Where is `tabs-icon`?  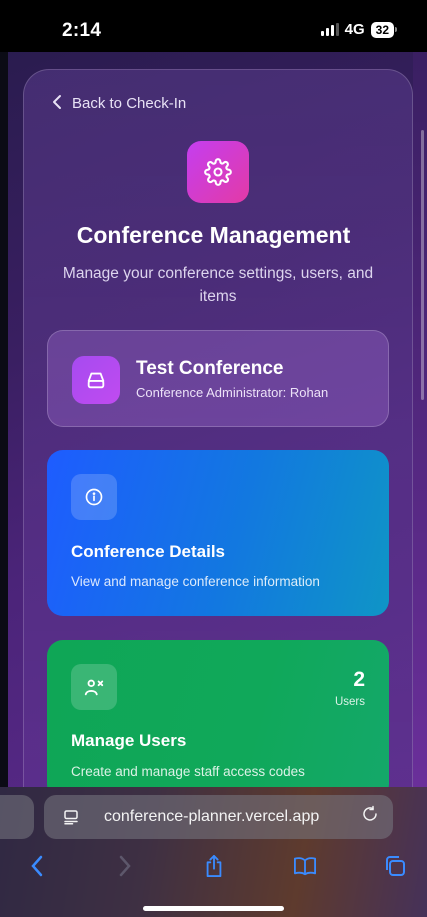 tabs-icon is located at coordinates (395, 866).